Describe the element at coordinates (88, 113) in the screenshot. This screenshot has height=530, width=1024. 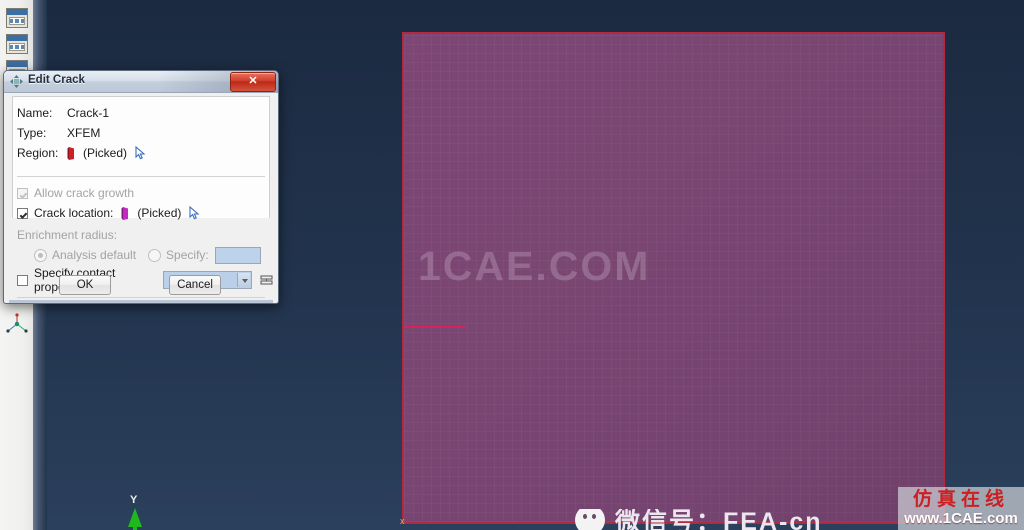
I see `name-value: Crack-1` at that location.